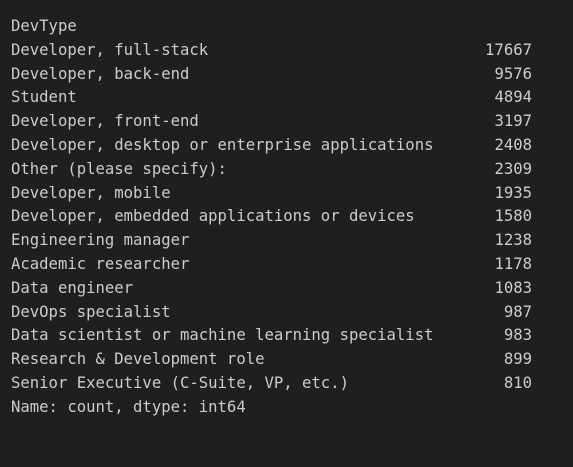 The image size is (573, 467). Describe the element at coordinates (91, 192) in the screenshot. I see `series-row-label: Developer, mobile` at that location.